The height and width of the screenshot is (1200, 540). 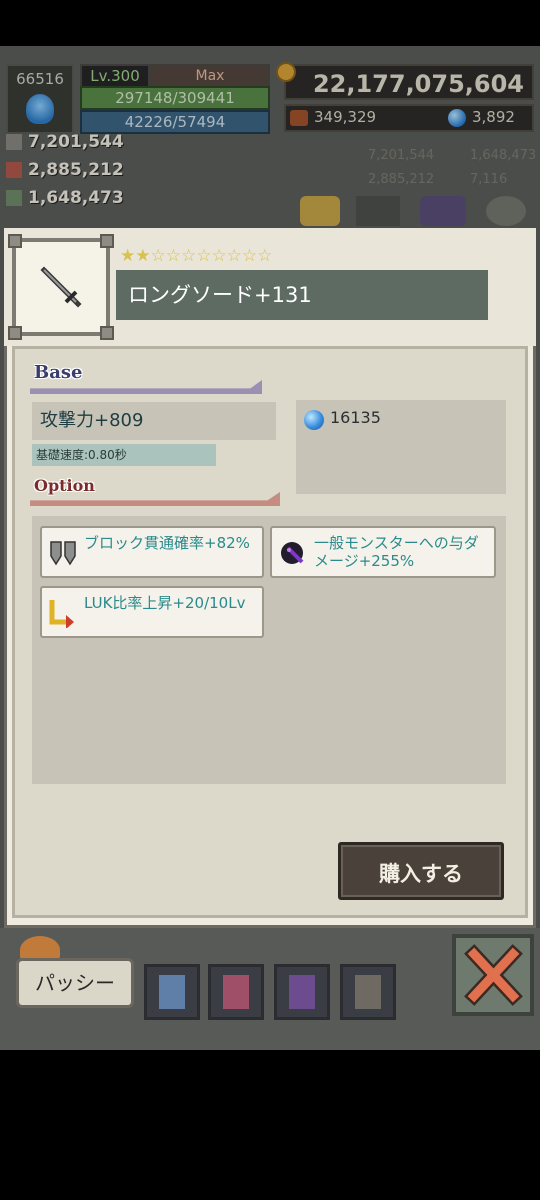 What do you see at coordinates (196, 256) in the screenshot?
I see `star-rating: ★★☆☆☆☆☆☆☆☆` at bounding box center [196, 256].